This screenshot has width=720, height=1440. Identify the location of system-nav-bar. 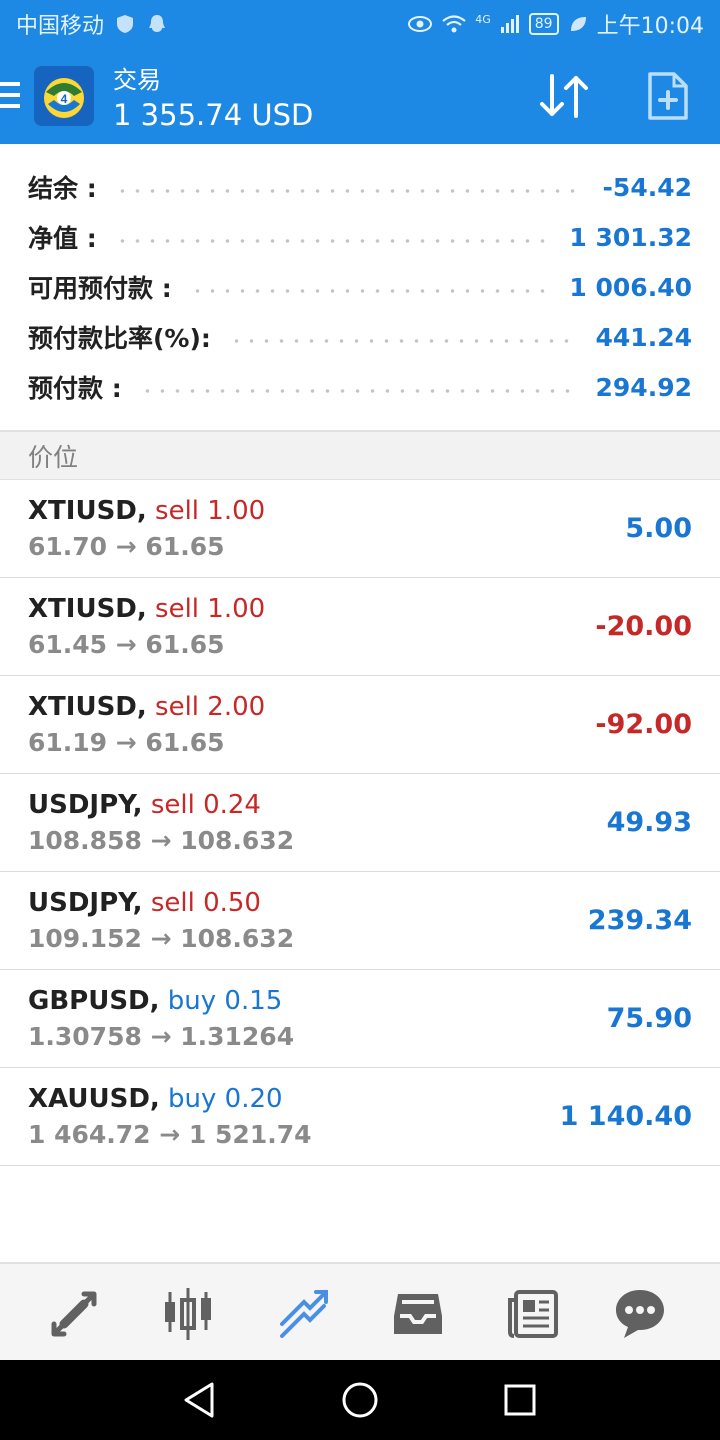
(360, 1400).